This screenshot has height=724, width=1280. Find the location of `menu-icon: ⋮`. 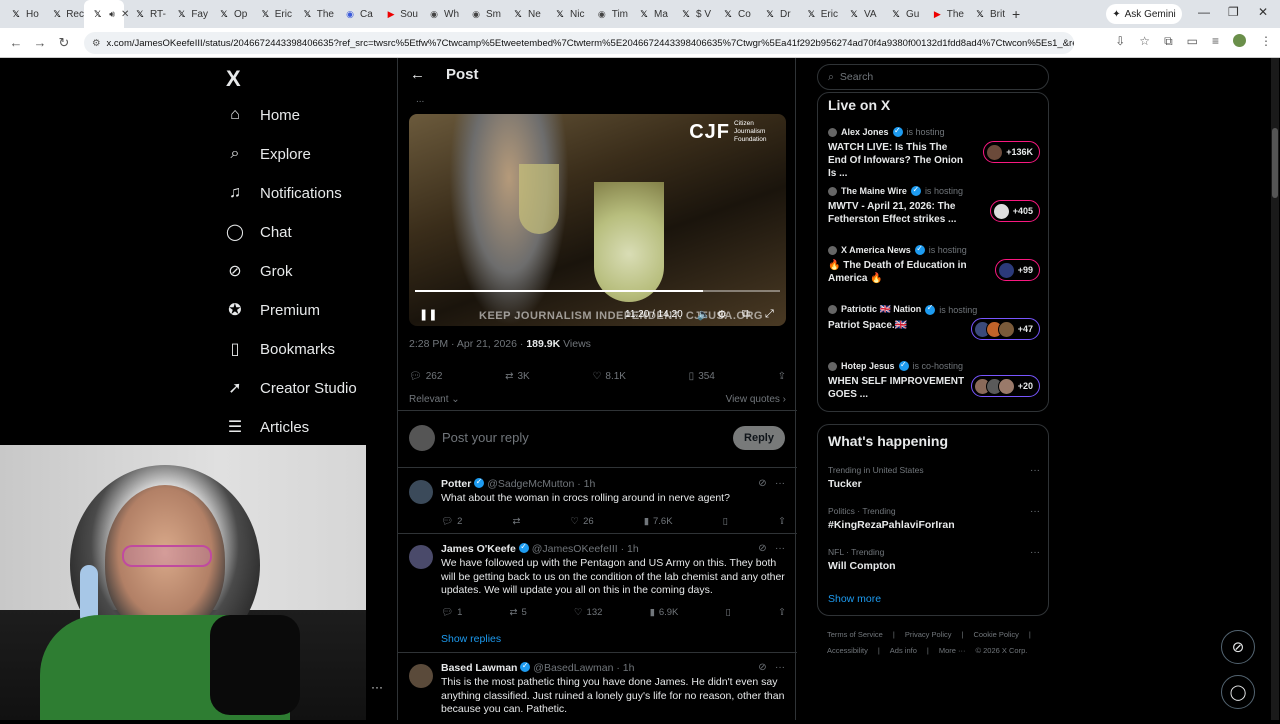

menu-icon: ⋮ is located at coordinates (1266, 41).